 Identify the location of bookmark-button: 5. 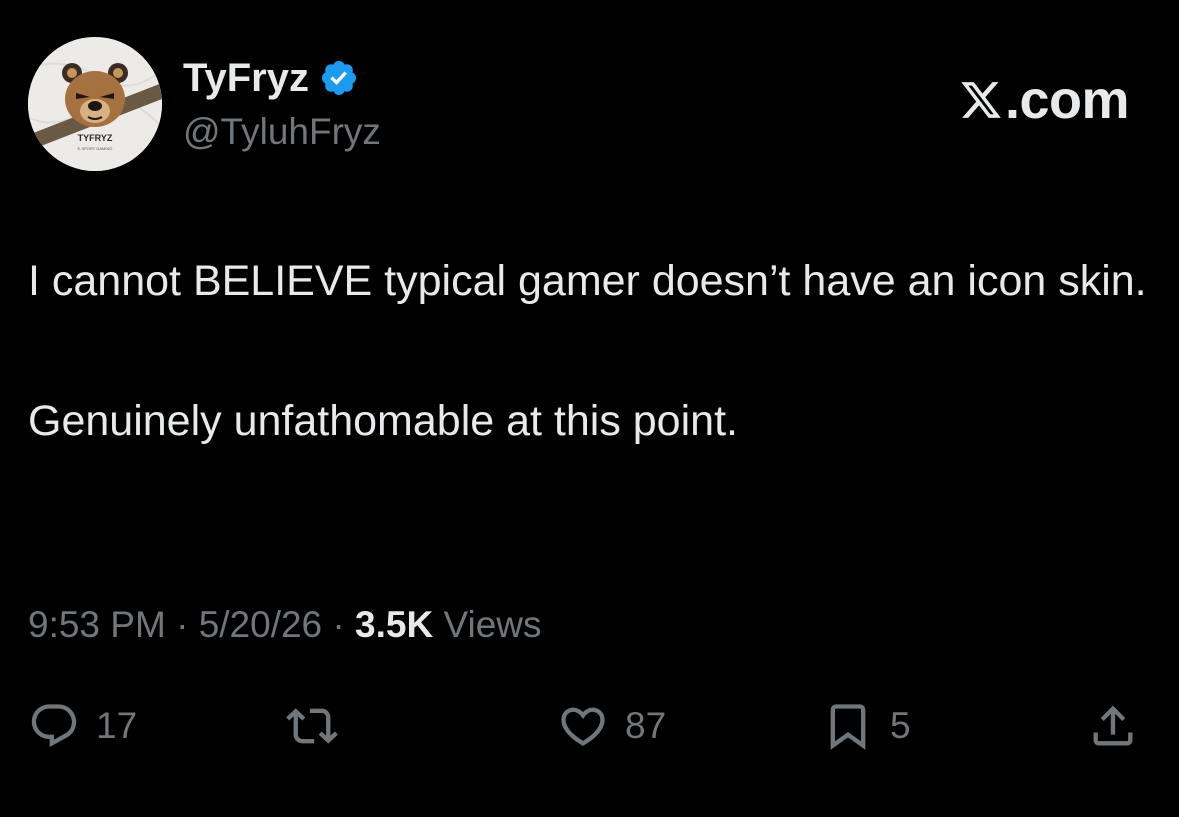
(866, 726).